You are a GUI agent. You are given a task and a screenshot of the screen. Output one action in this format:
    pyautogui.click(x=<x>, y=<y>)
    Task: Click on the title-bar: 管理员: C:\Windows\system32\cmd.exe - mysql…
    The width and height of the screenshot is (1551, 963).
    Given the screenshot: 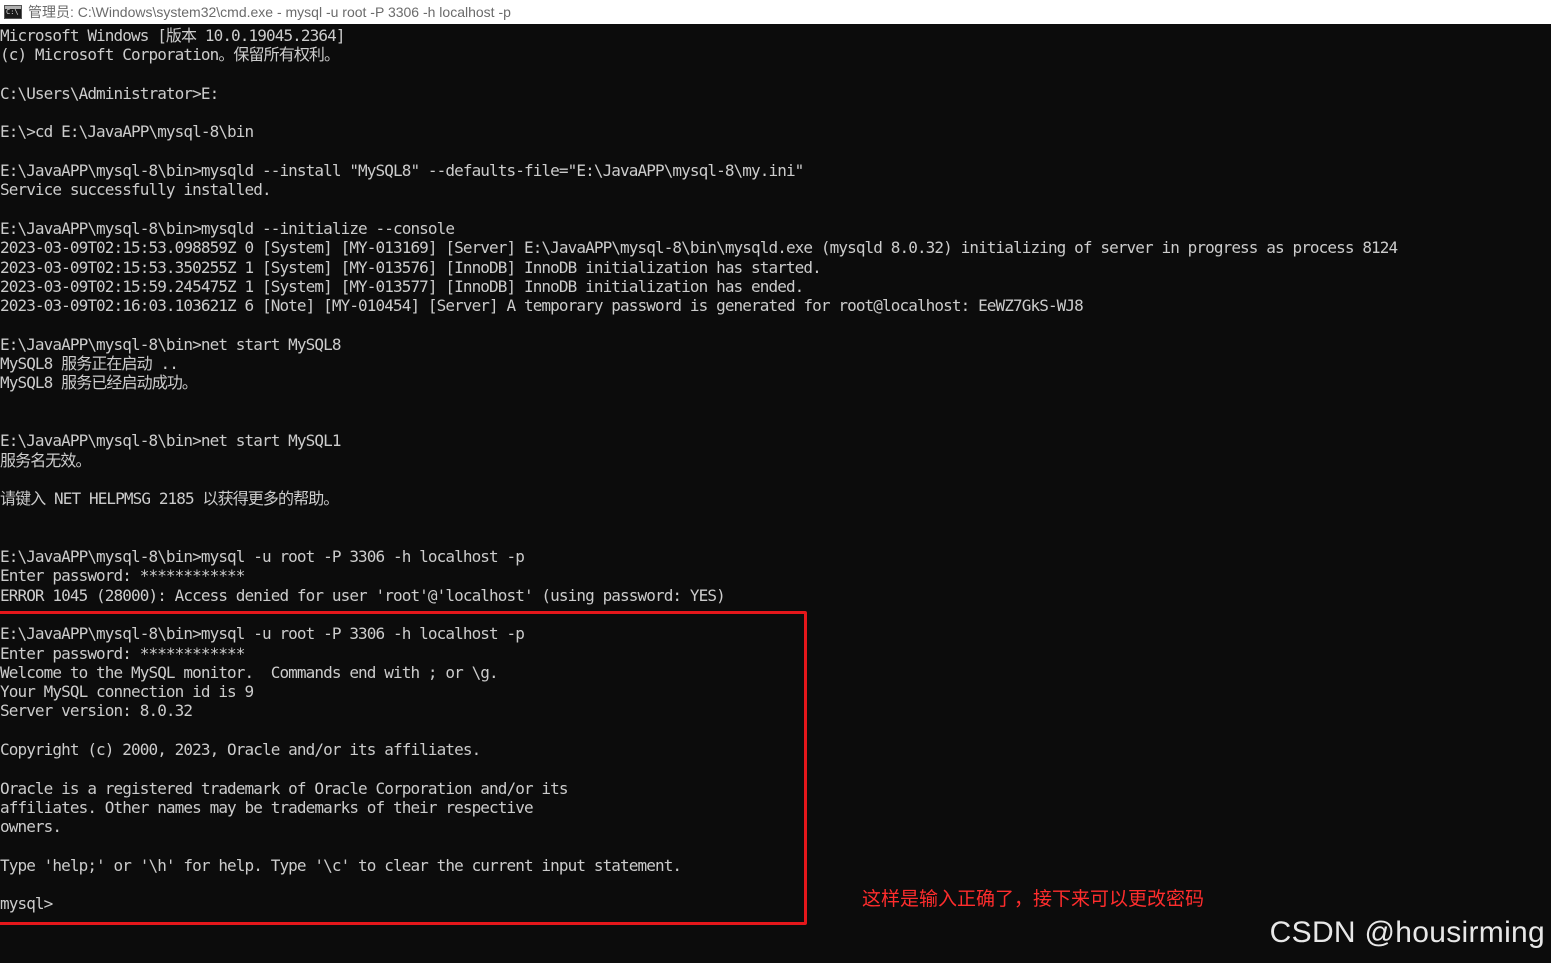 What is the action you would take?
    pyautogui.click(x=775, y=12)
    